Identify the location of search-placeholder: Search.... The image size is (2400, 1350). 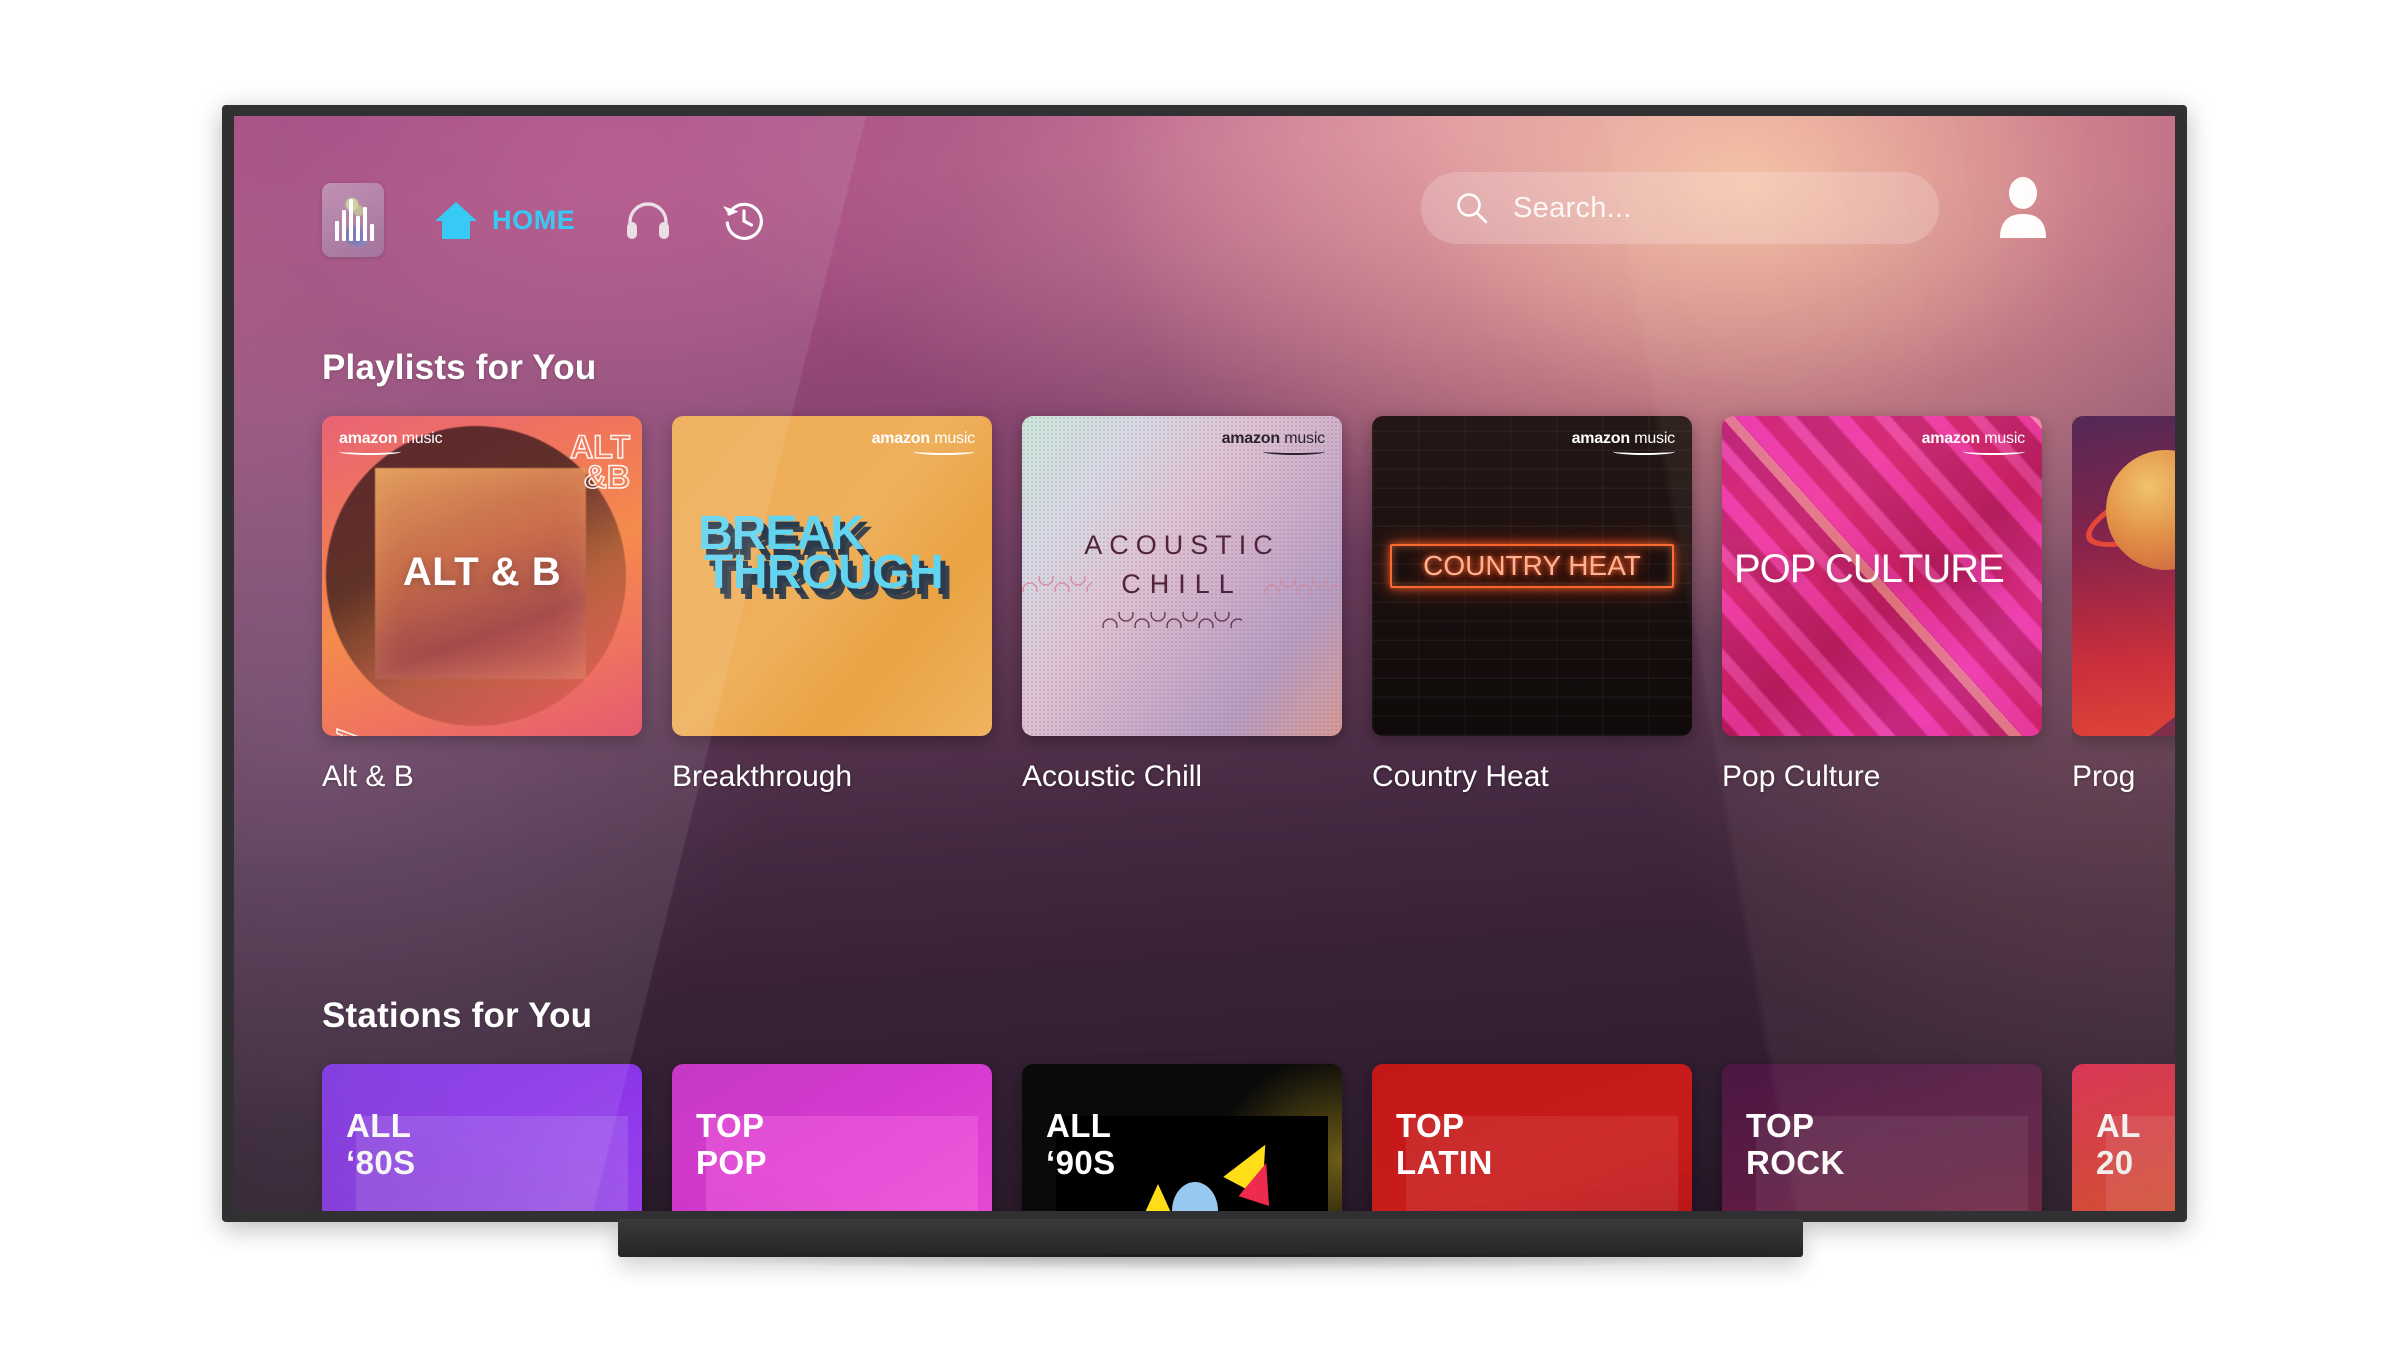
(1572, 207).